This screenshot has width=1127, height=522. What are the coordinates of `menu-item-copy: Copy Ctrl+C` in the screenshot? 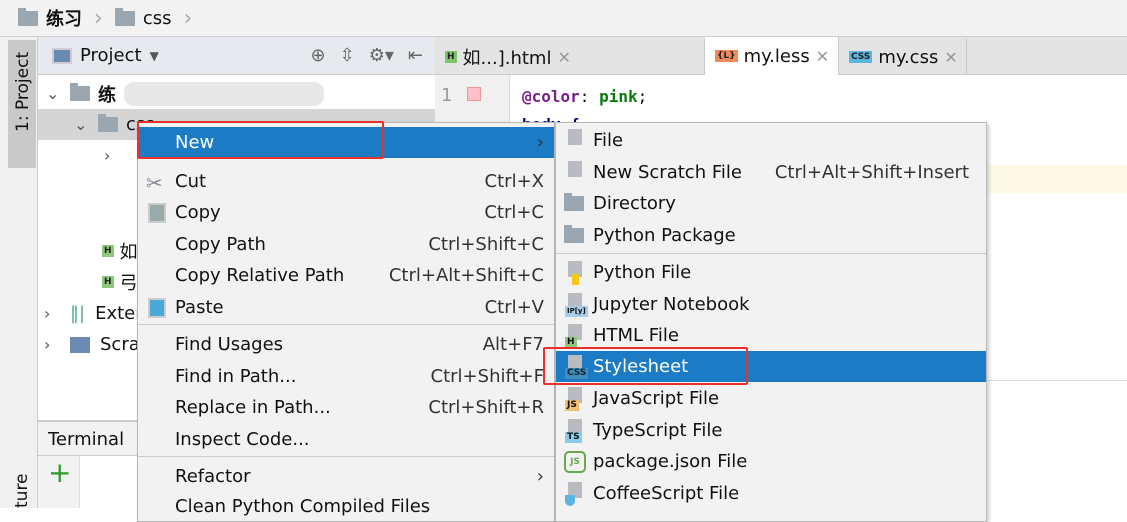 It's located at (346, 212).